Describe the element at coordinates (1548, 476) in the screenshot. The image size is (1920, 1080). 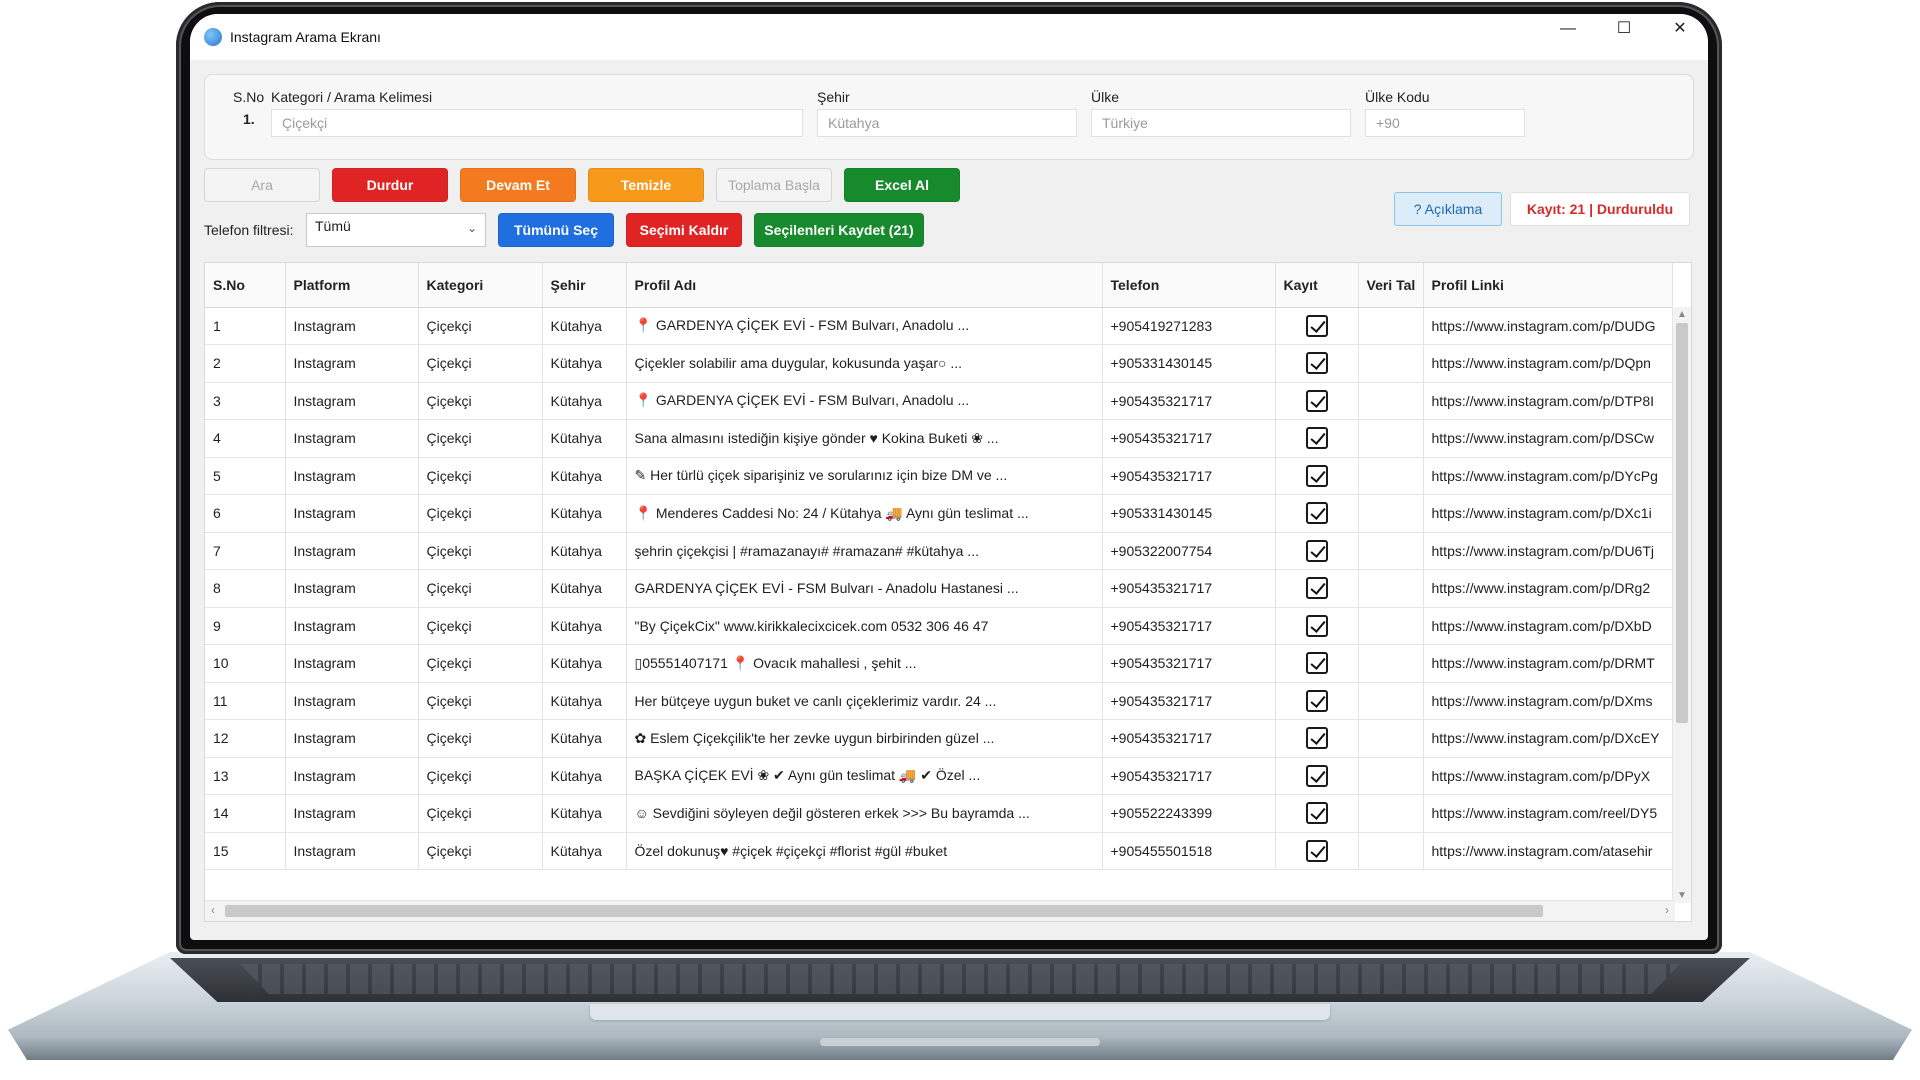
I see `cell-profile-link: https://www.instagram.com/p/DYcPg` at that location.